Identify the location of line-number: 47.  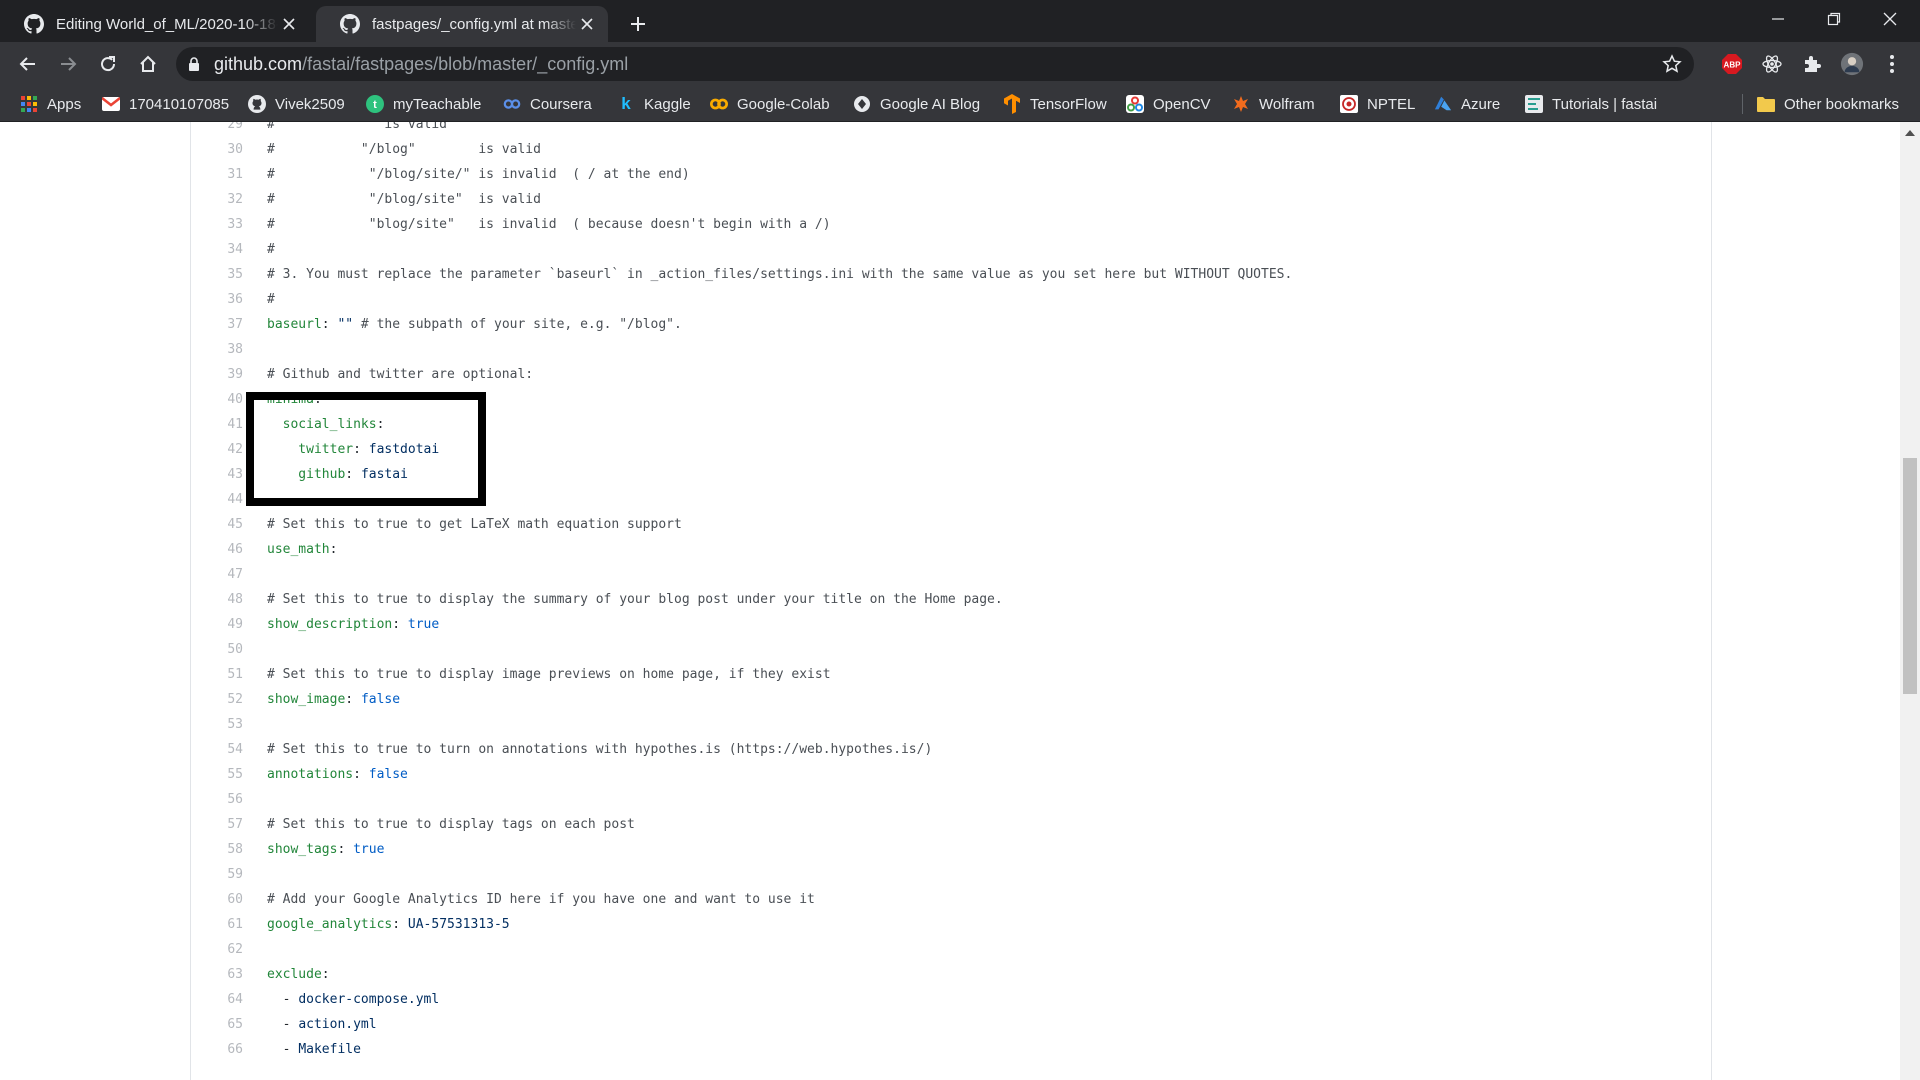
(217, 574).